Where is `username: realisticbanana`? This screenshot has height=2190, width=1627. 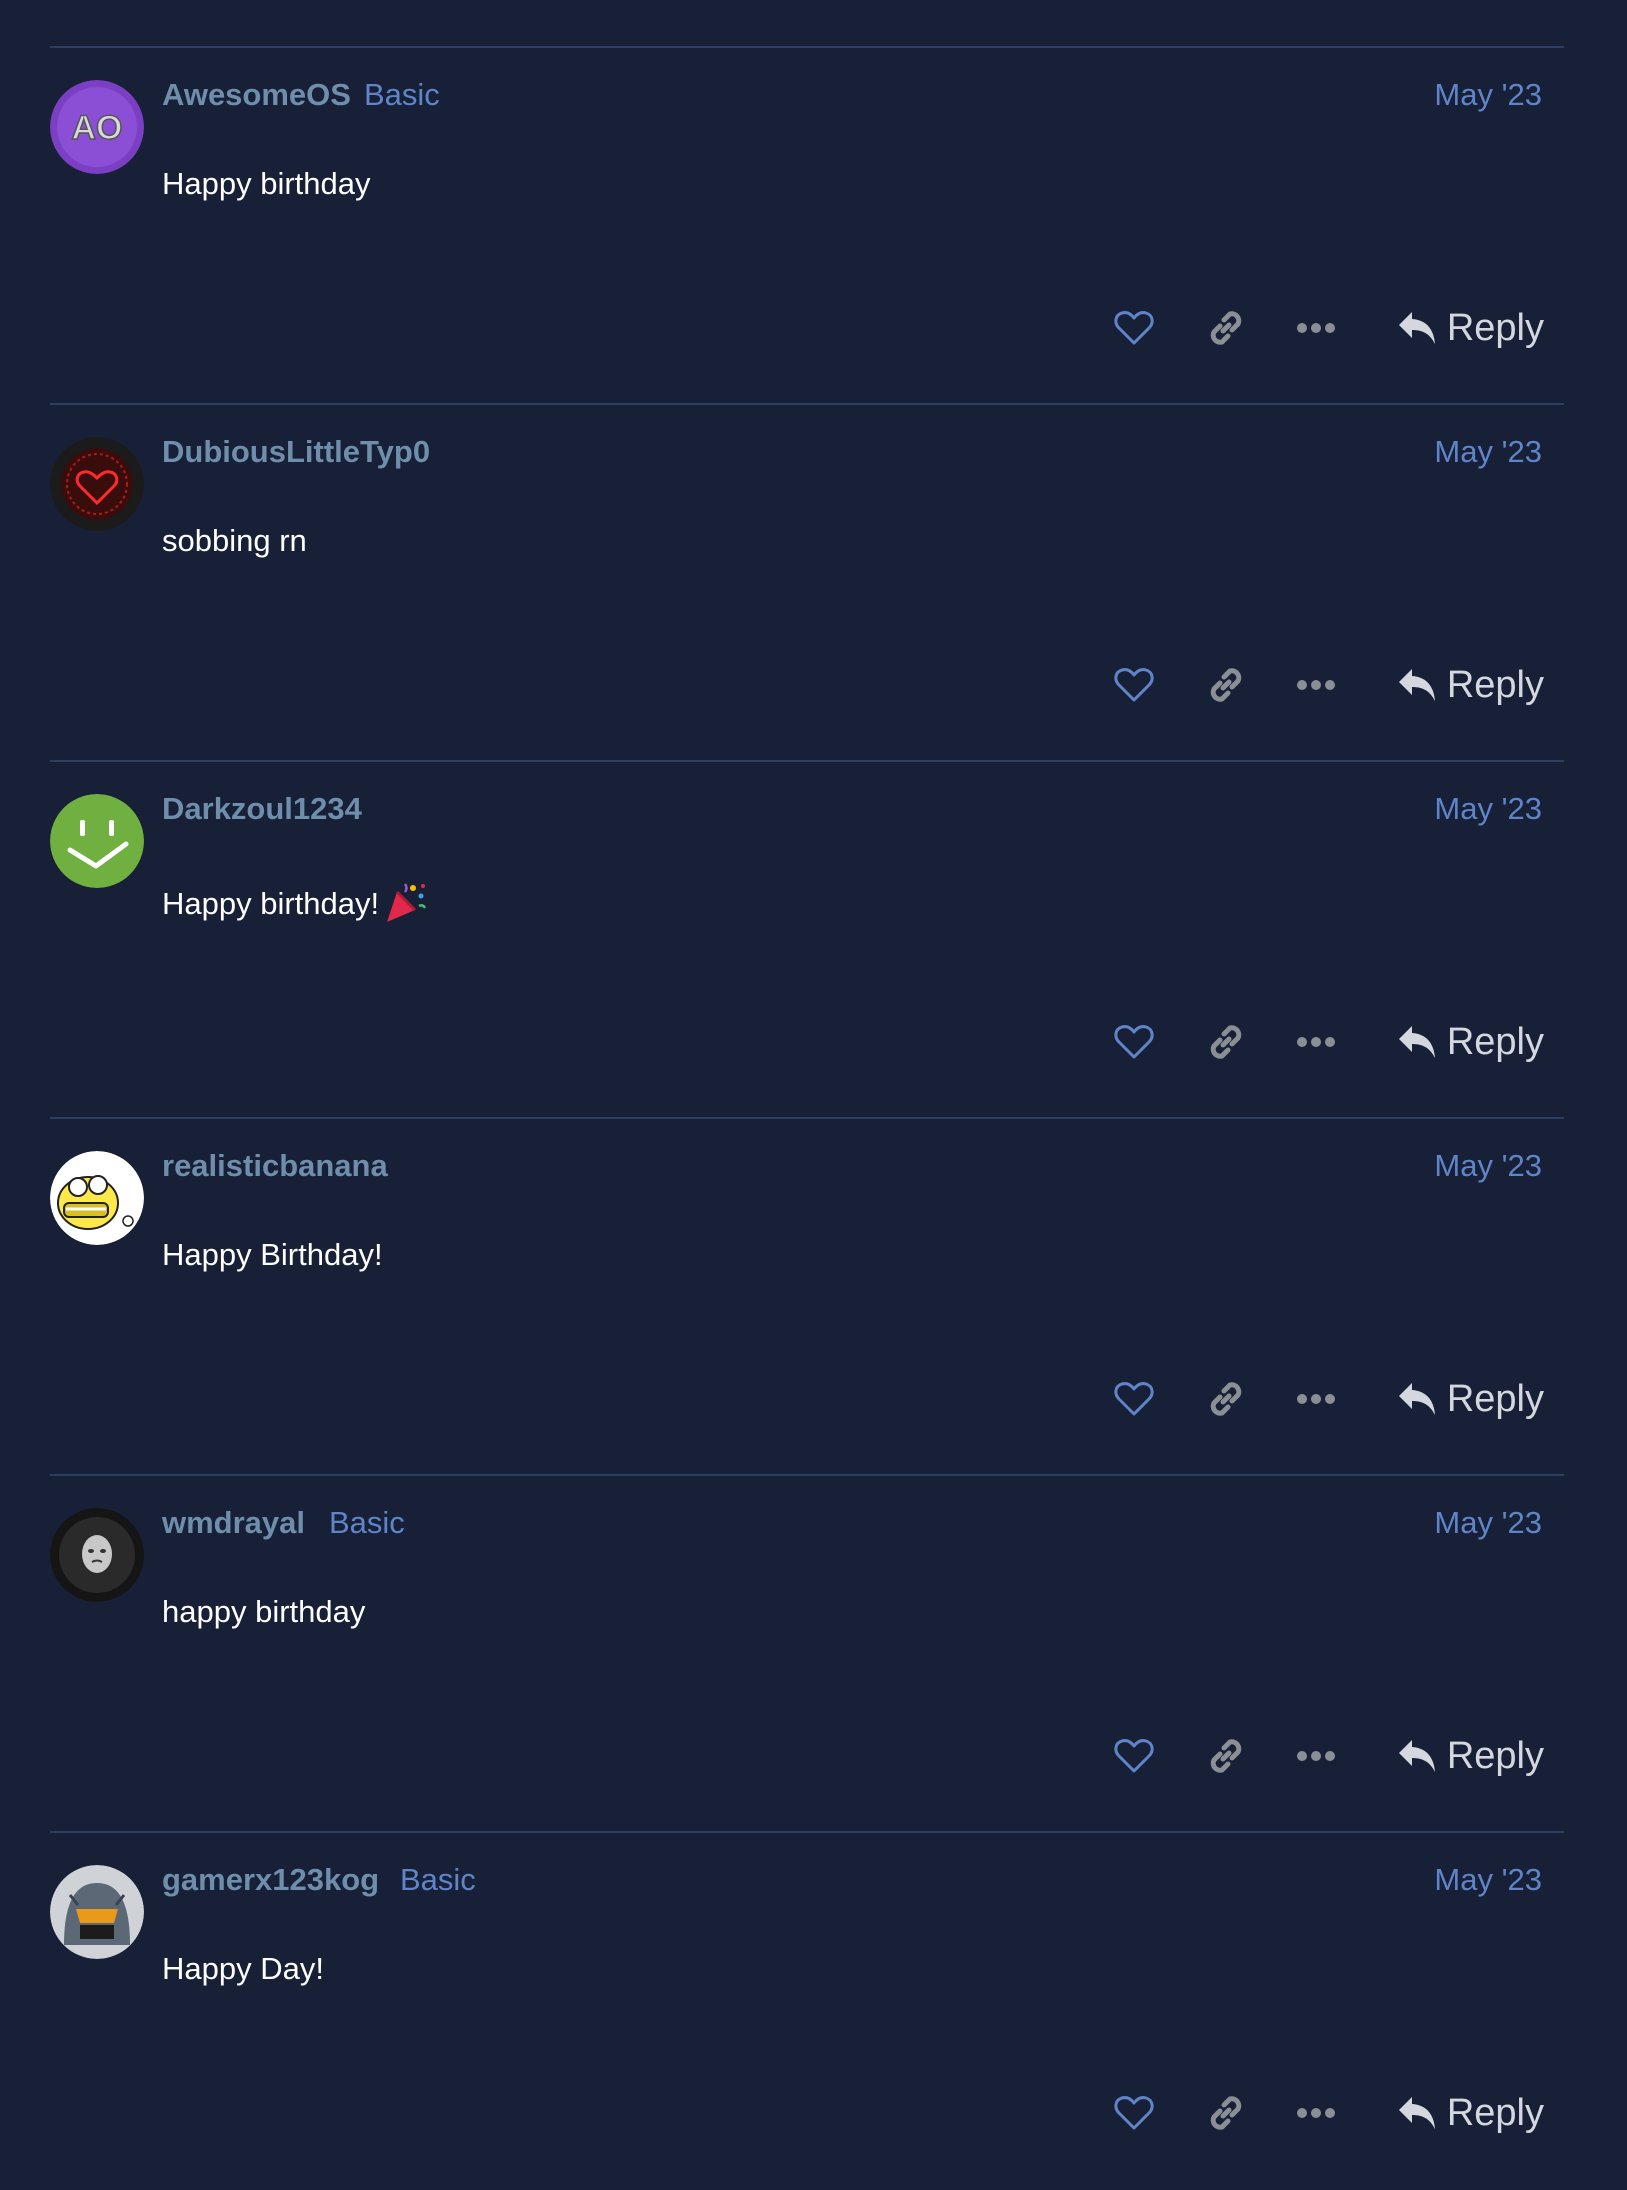
username: realisticbanana is located at coordinates (275, 1166).